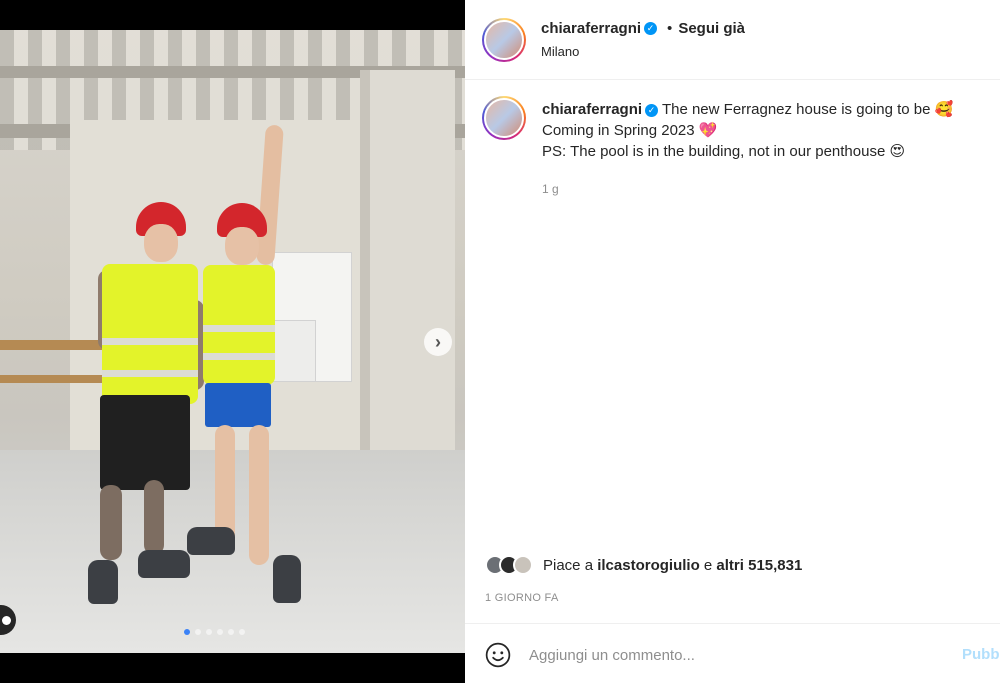 Image resolution: width=1000 pixels, height=683 pixels. Describe the element at coordinates (739, 655) in the screenshot. I see `comment-input` at that location.